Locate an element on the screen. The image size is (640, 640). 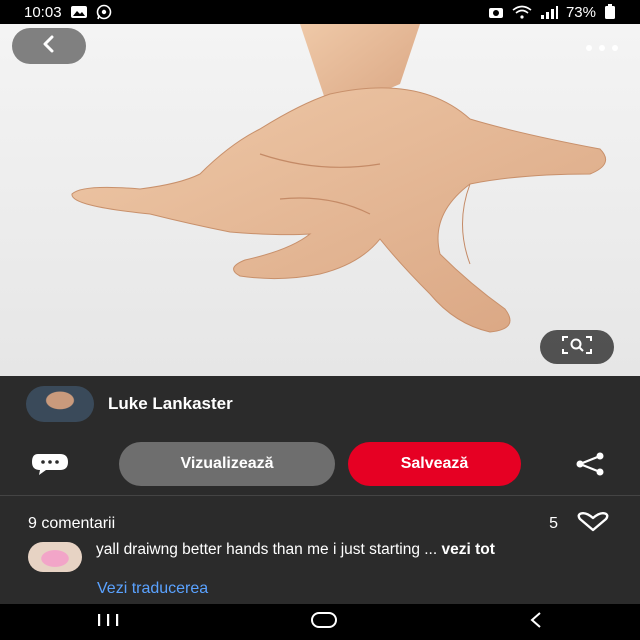
author-row: Luke Lankaster is located at coordinates (129, 404).